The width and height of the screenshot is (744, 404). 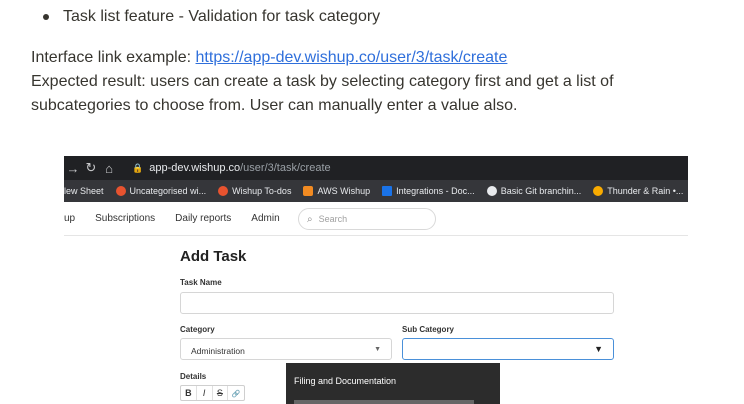 I want to click on dropdown-item-partial, so click(x=384, y=402).